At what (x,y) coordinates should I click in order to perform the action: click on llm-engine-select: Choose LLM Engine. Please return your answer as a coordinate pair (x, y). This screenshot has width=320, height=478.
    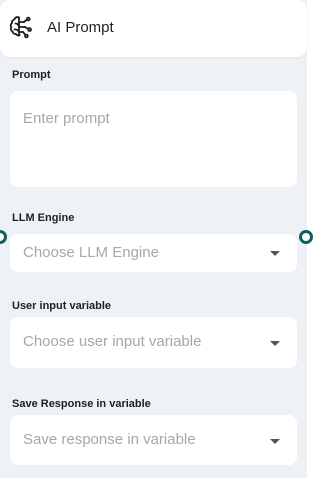
    Looking at the image, I should click on (153, 253).